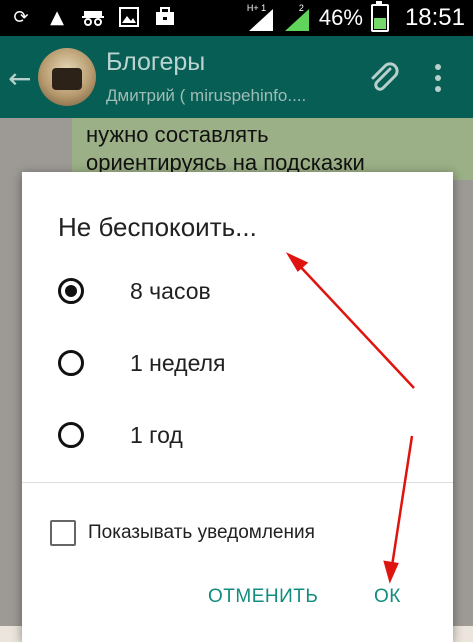 This screenshot has width=473, height=642. Describe the element at coordinates (165, 17) in the screenshot. I see `briefcase-icon` at that location.